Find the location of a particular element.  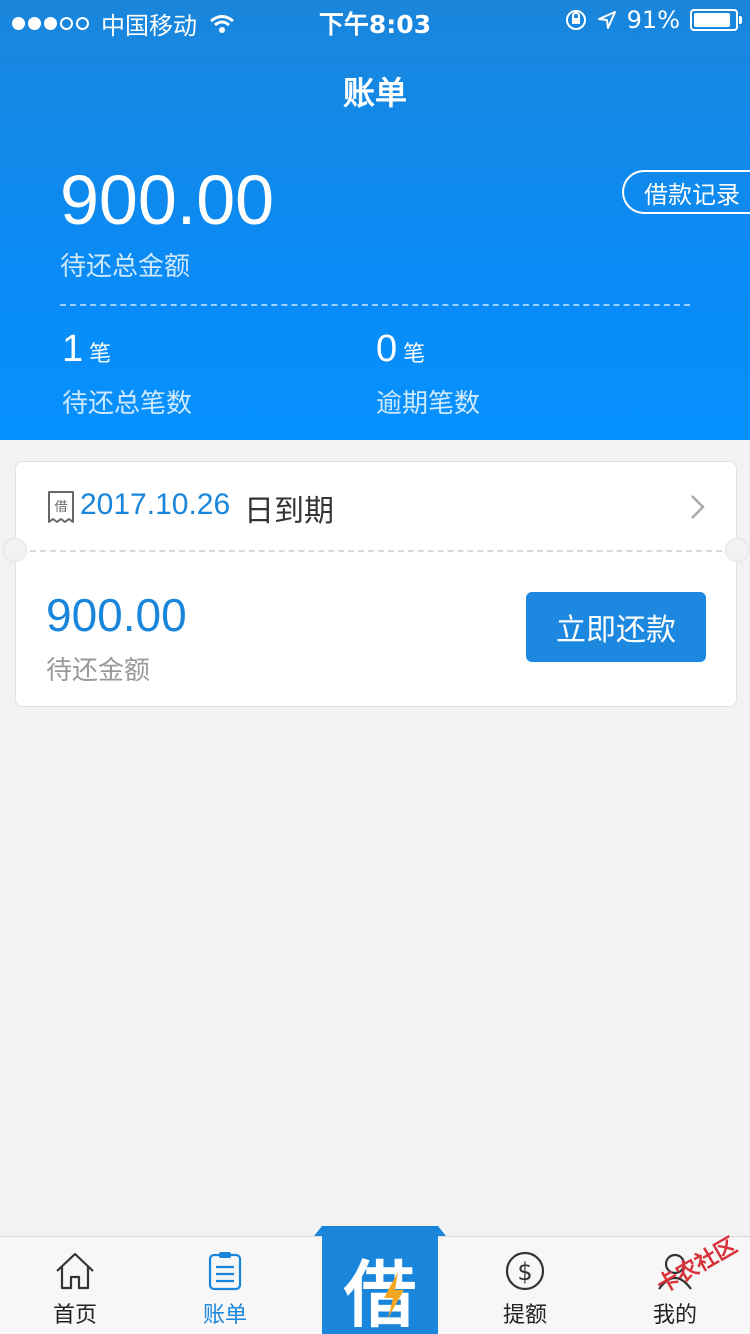

home-icon is located at coordinates (75, 1271).